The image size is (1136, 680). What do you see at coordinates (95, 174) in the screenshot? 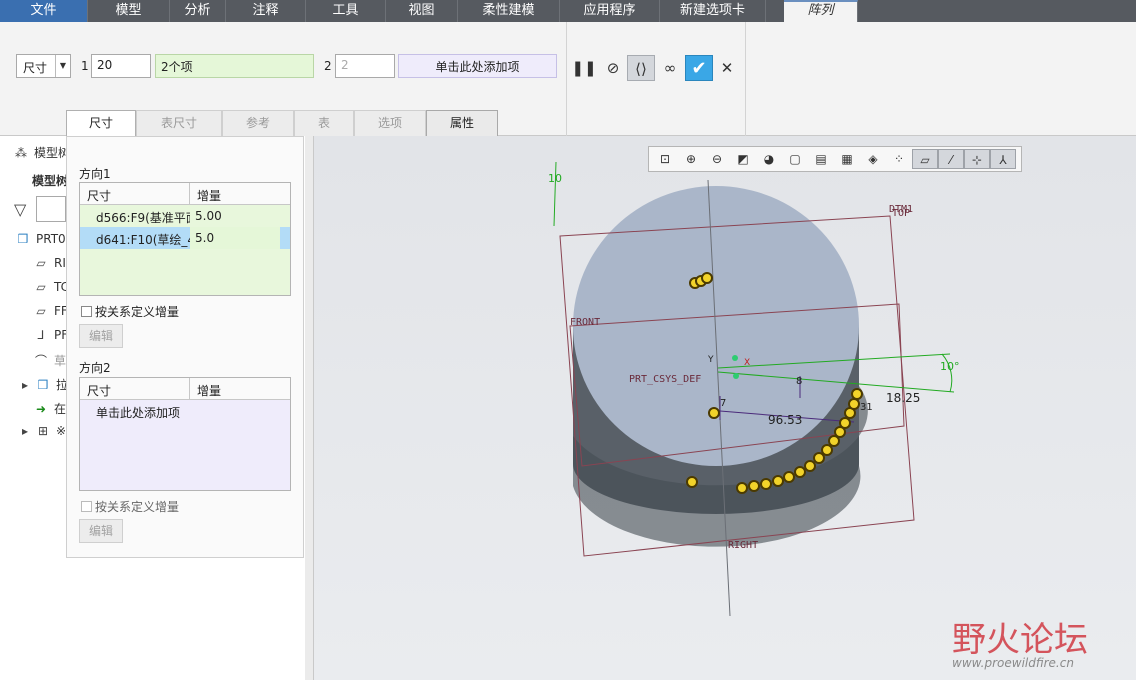
I see `direction1-title: 方向1` at bounding box center [95, 174].